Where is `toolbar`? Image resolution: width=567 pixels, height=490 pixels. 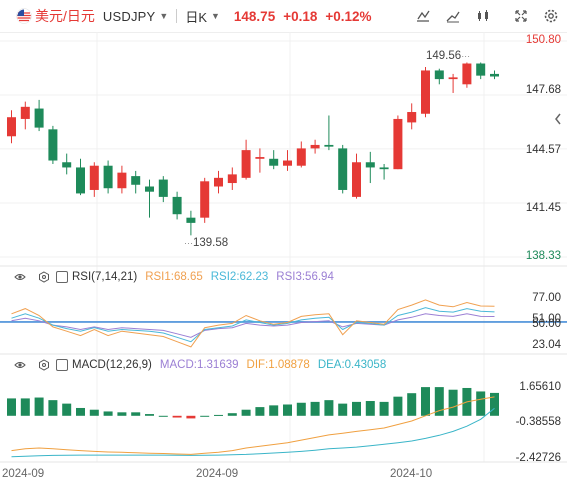
toolbar is located at coordinates (487, 16).